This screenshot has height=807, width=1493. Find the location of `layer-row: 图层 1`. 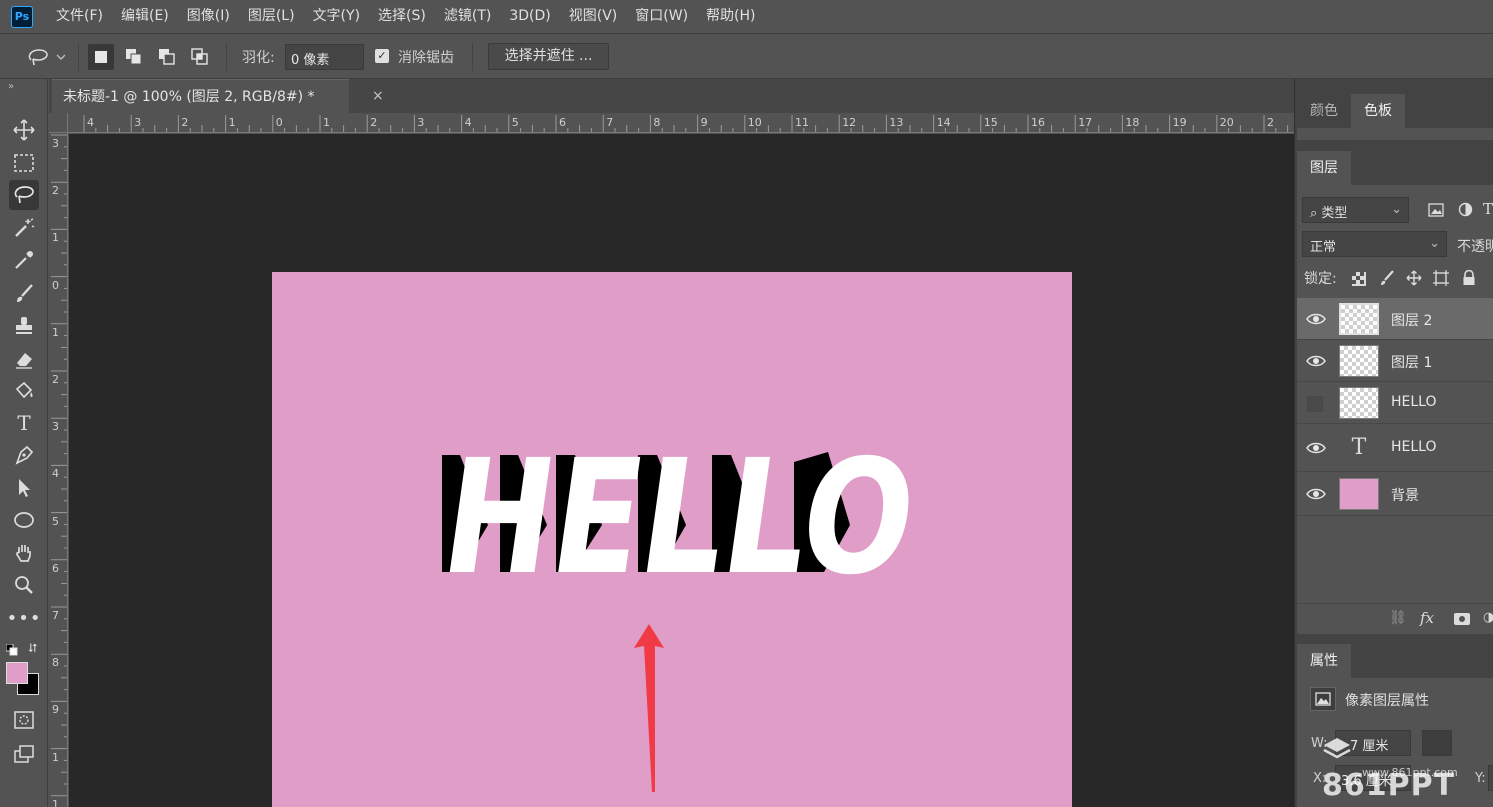

layer-row: 图层 1 is located at coordinates (1395, 361).